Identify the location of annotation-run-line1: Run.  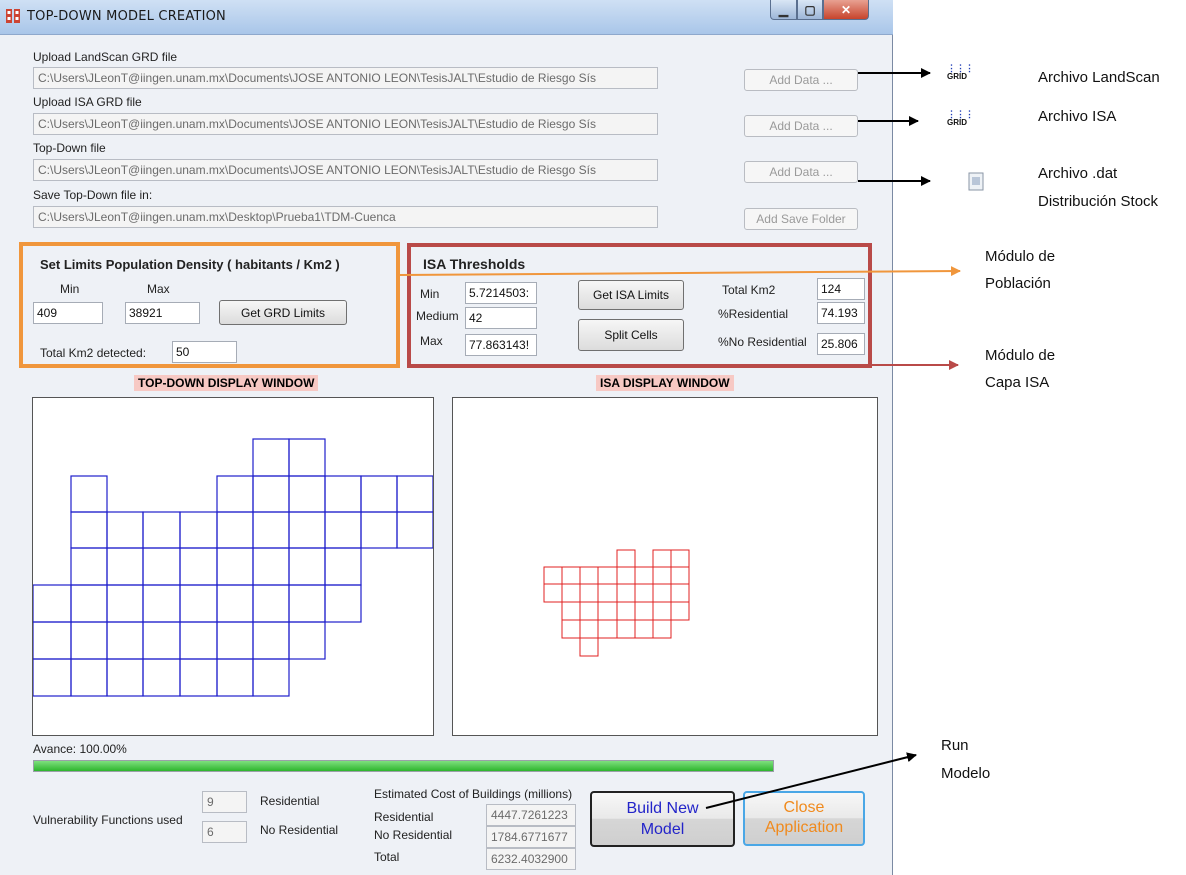
(955, 745).